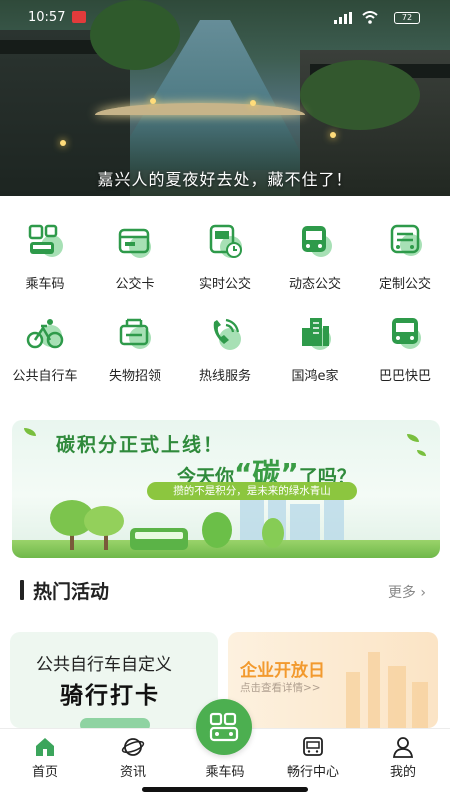 Image resolution: width=450 pixels, height=800 pixels. What do you see at coordinates (225, 789) in the screenshot?
I see `home-indicator` at bounding box center [225, 789].